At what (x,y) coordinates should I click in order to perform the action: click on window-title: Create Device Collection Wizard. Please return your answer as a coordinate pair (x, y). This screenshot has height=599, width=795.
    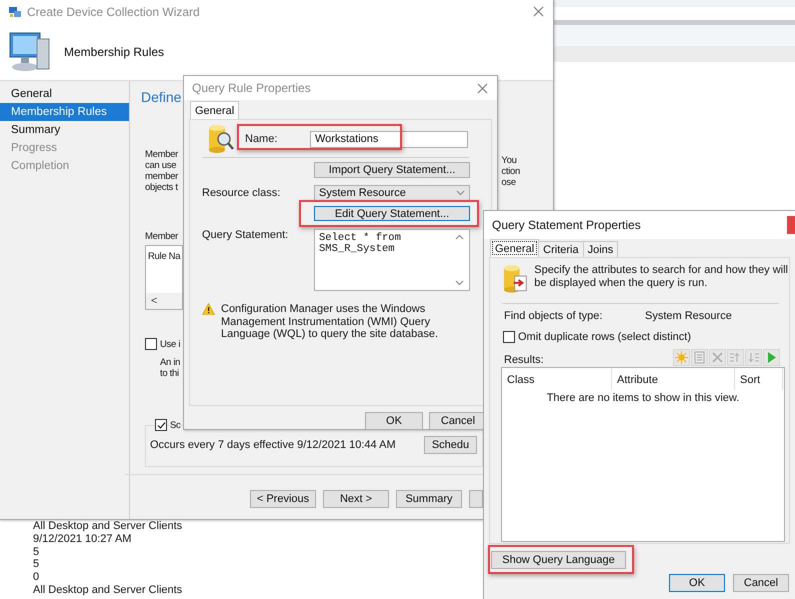
    Looking at the image, I should click on (113, 11).